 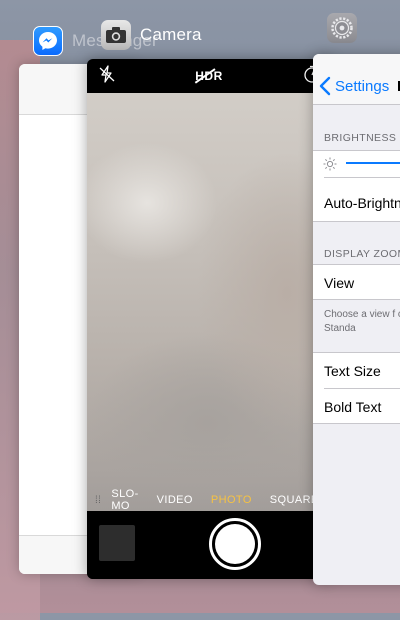 I want to click on camera-bottom-bar, so click(x=210, y=545).